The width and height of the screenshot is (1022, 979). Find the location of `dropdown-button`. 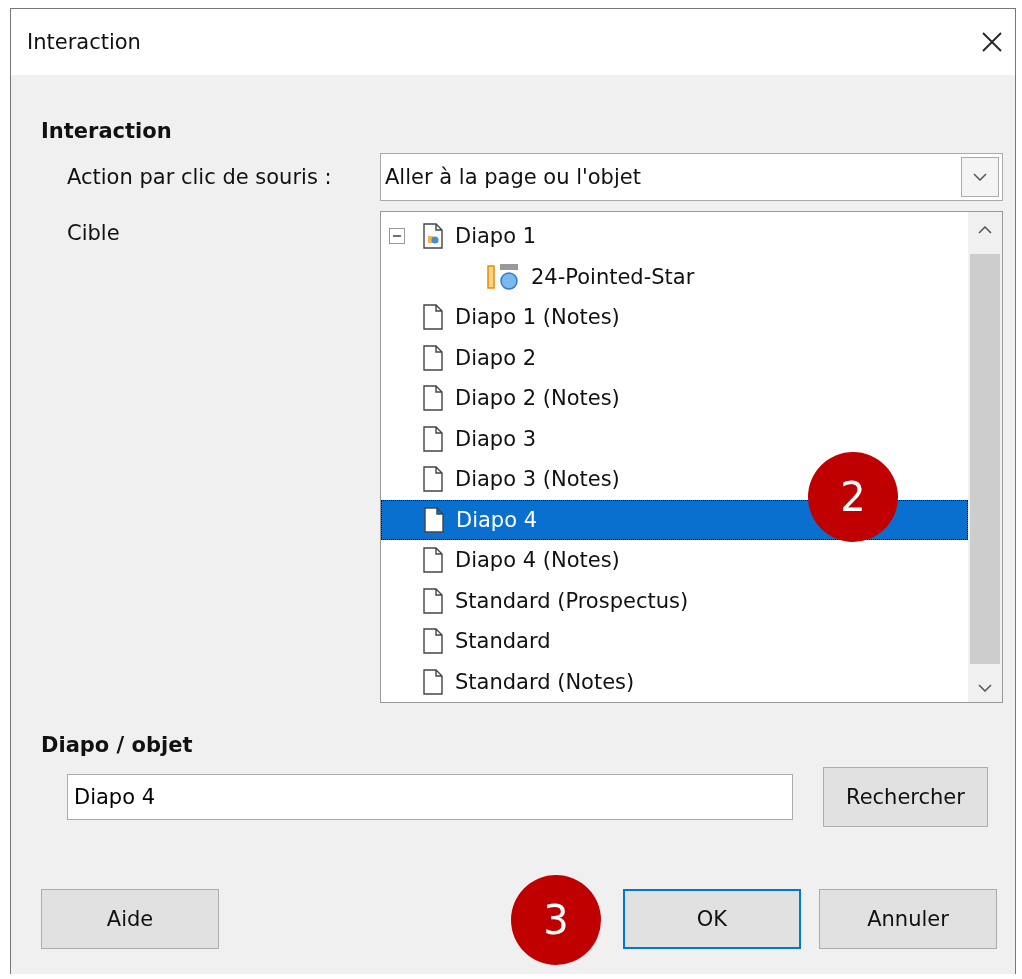

dropdown-button is located at coordinates (980, 177).